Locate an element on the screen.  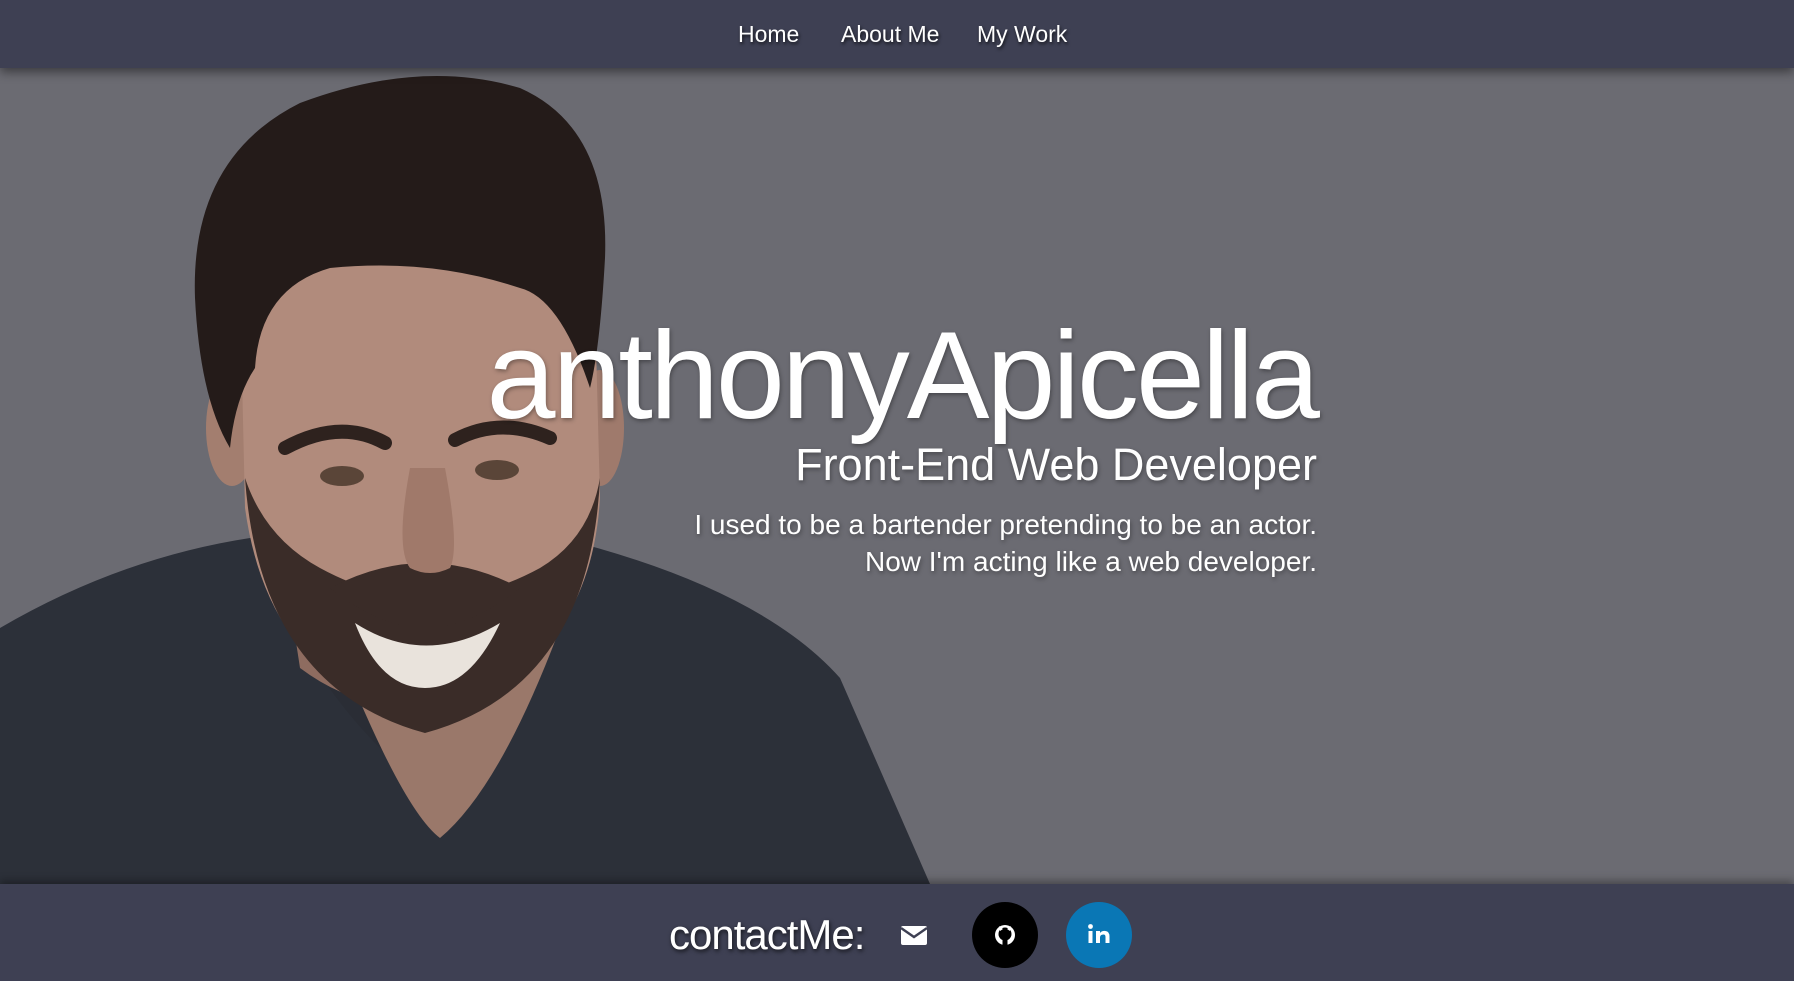
contact-footer: contactMe: is located at coordinates (897, 932).